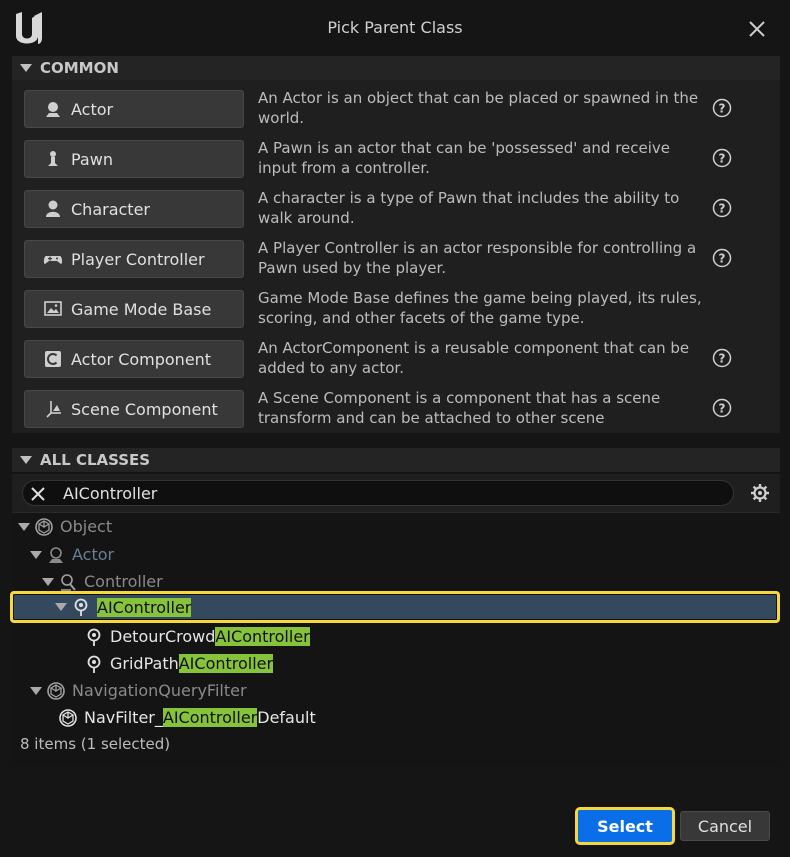  Describe the element at coordinates (53, 259) in the screenshot. I see `gamepad-icon` at that location.